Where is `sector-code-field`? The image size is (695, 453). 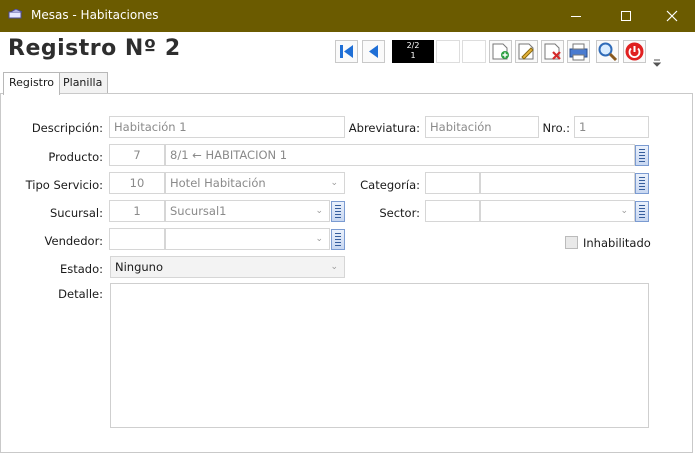
sector-code-field is located at coordinates (452, 211).